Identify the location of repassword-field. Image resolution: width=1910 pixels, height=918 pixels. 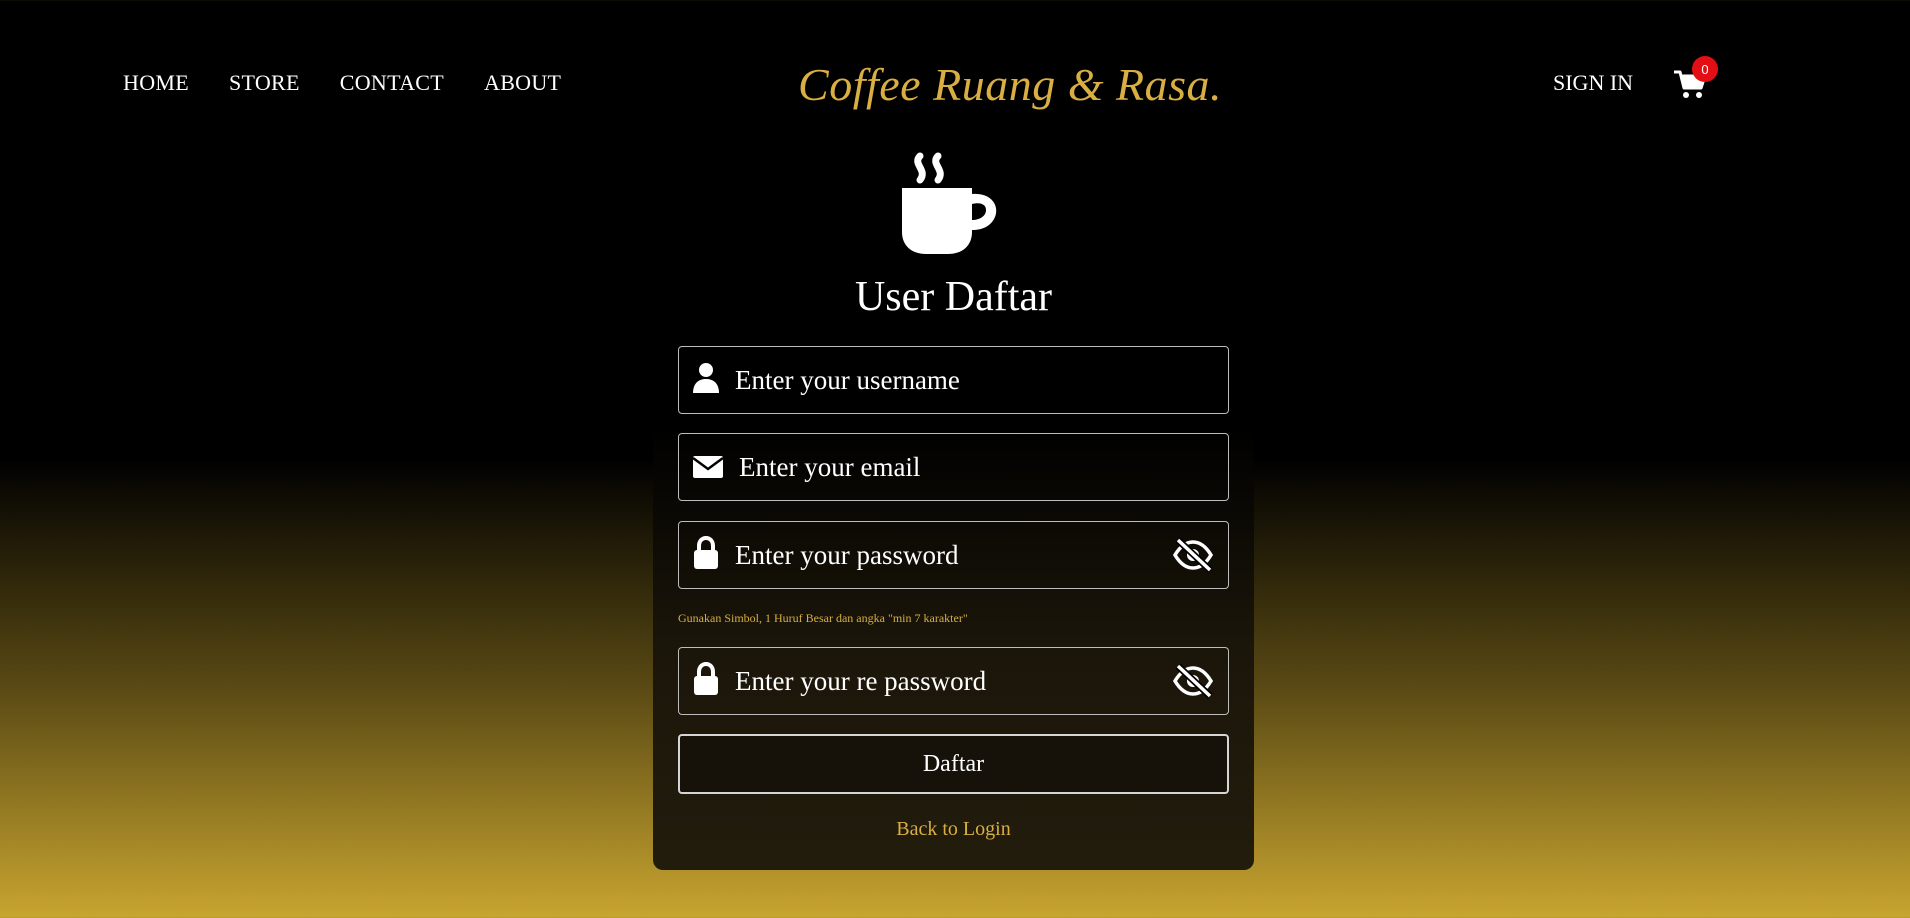
(953, 681).